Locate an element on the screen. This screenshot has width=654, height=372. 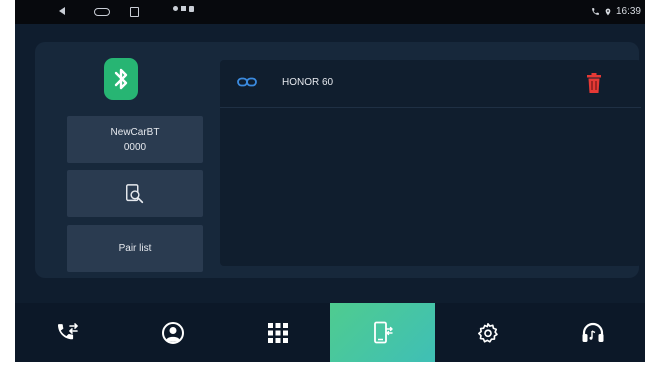
tab-dialpad is located at coordinates (67, 332).